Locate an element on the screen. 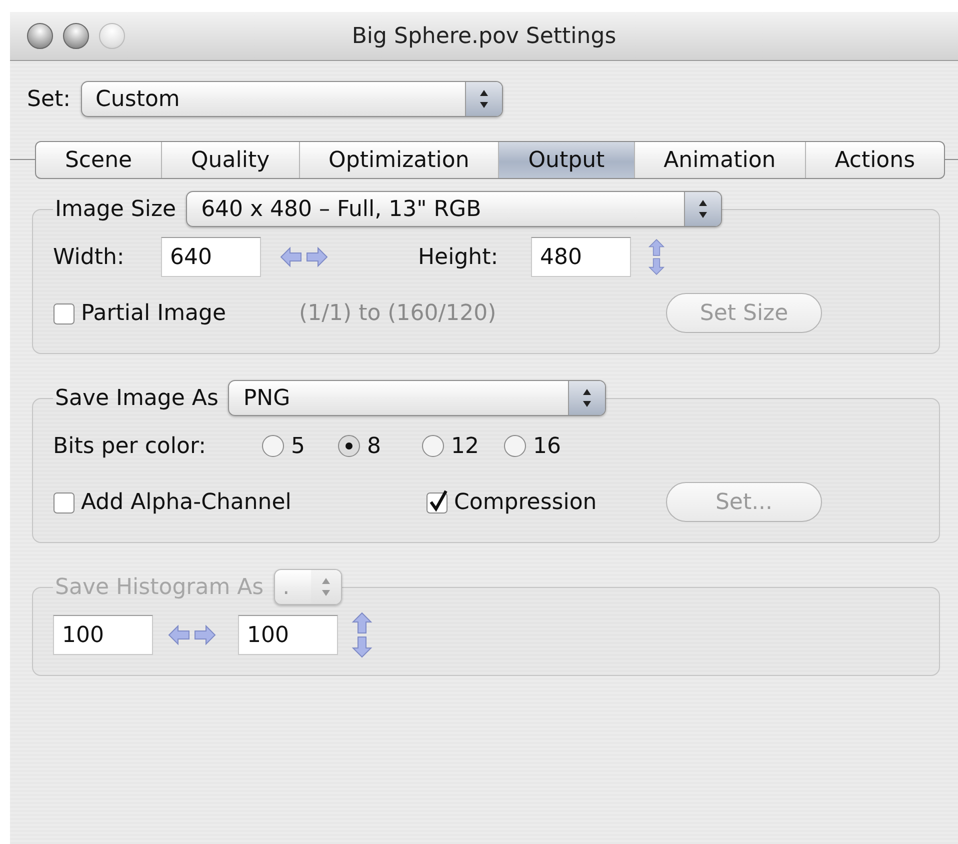  tab: Scene is located at coordinates (99, 160).